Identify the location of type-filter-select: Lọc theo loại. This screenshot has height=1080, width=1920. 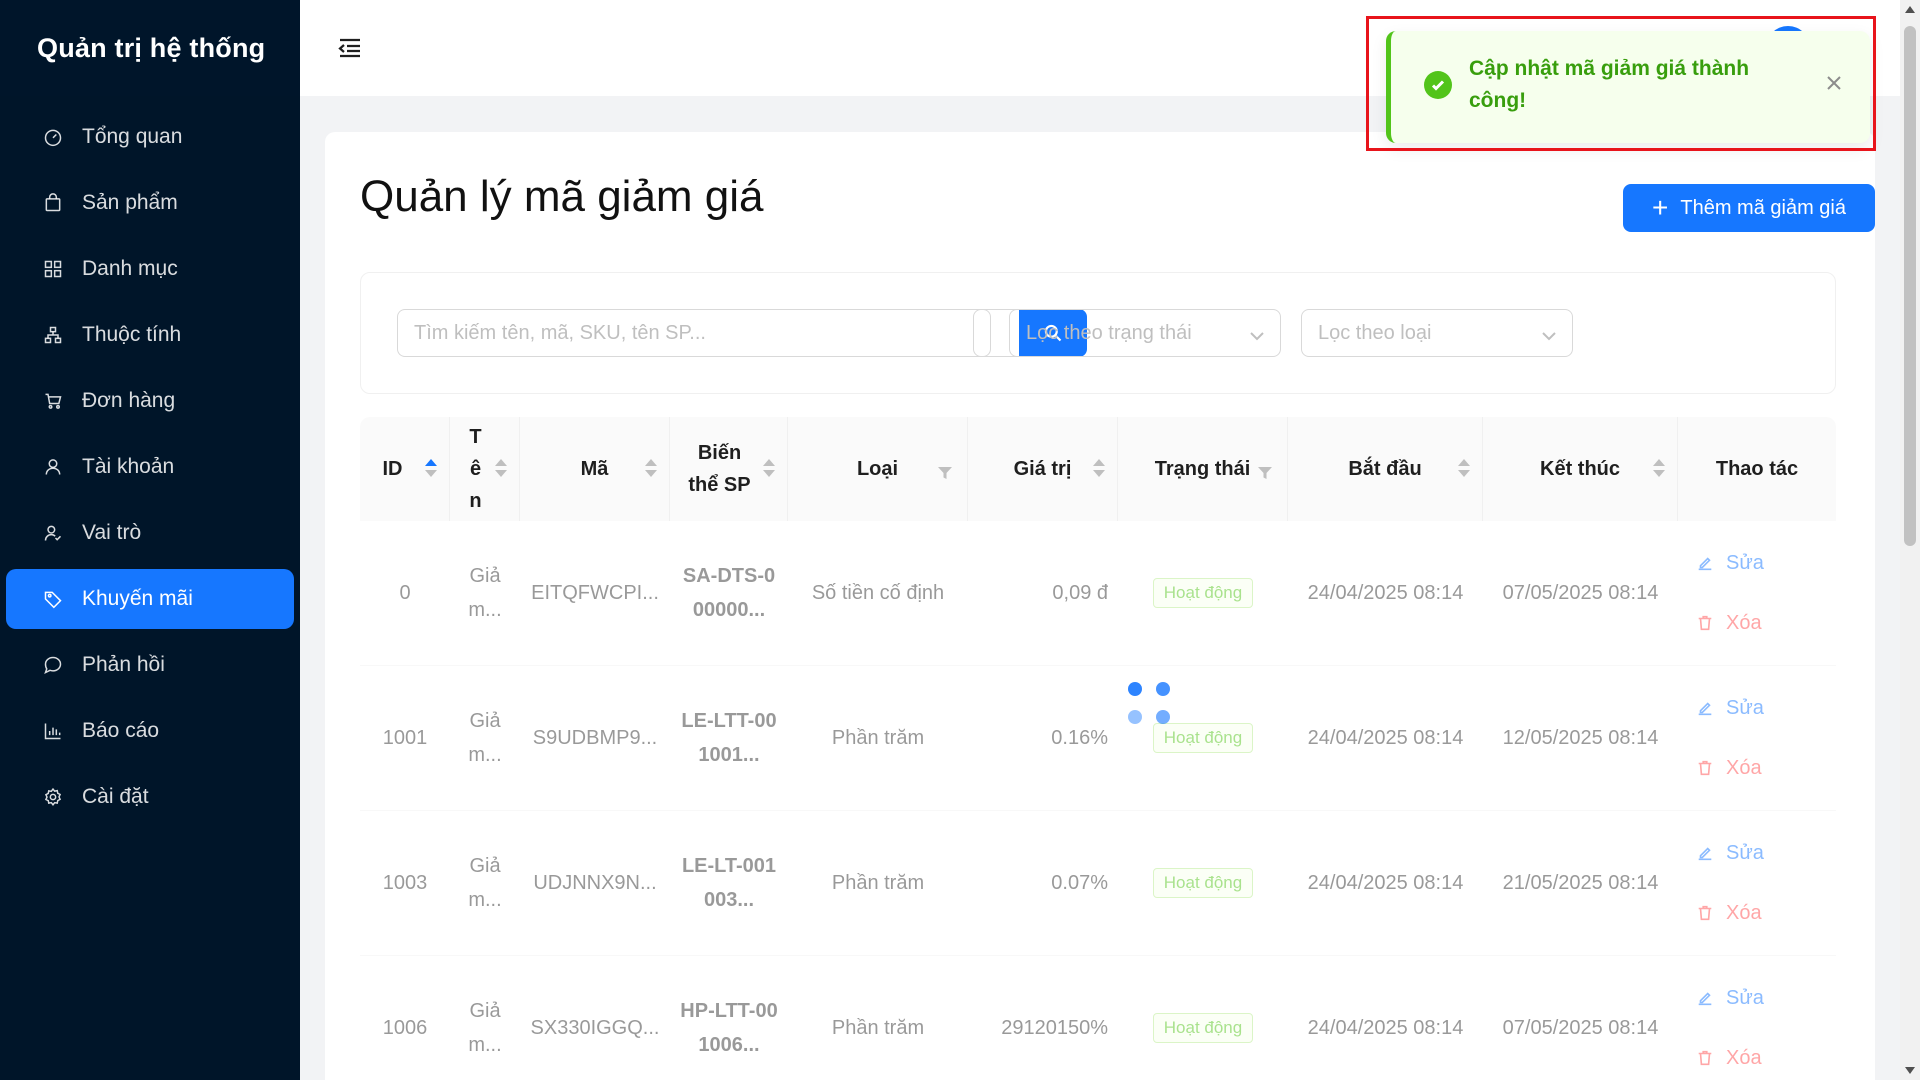
(1437, 333).